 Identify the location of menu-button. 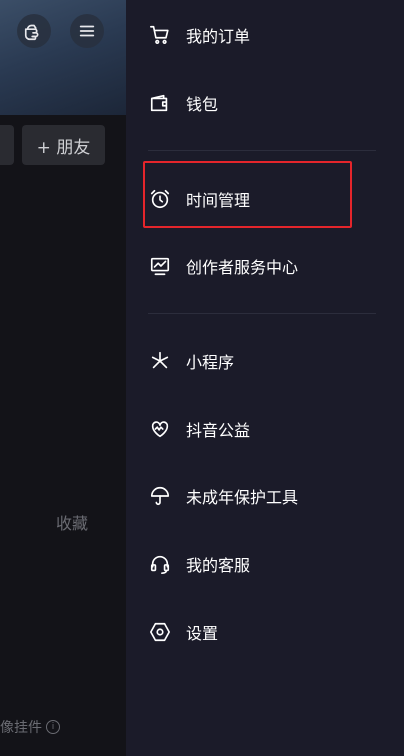
(87, 31).